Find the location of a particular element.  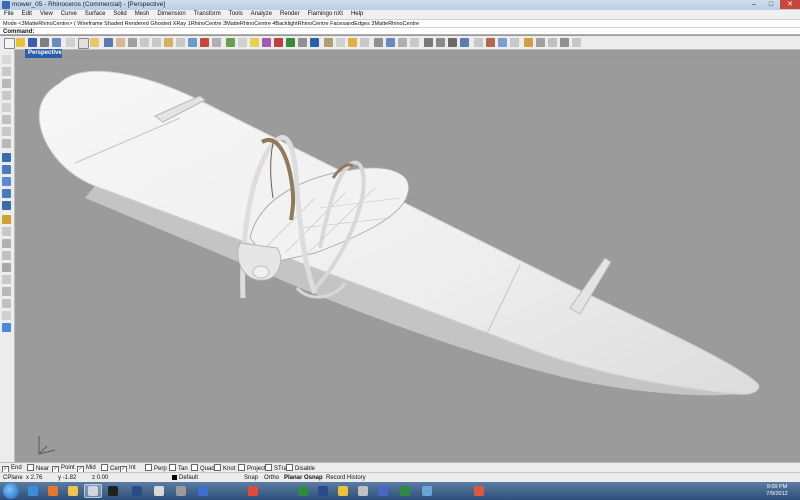

menu-surface: Surface is located at coordinates (95, 14).